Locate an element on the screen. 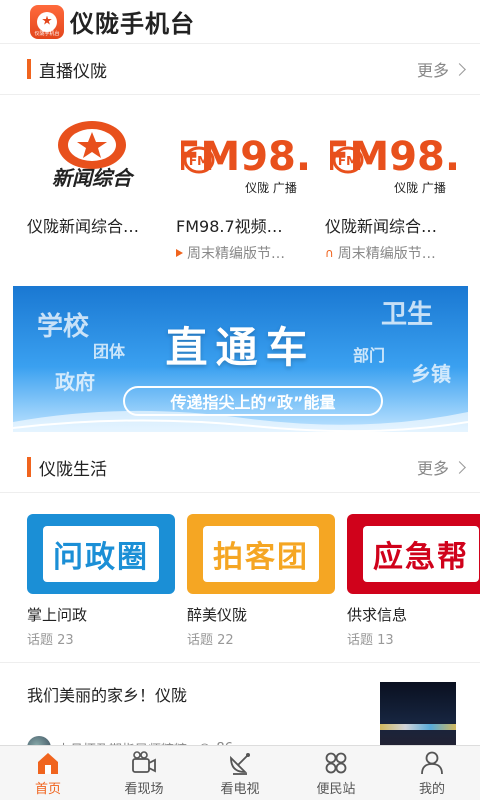 This screenshot has height=800, width=480. life-card-1: 问政圈 掌上问政 话题 23 is located at coordinates (101, 581).